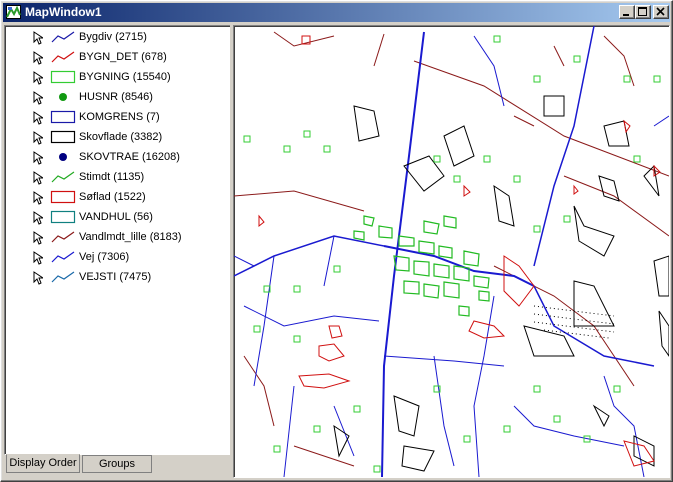 The width and height of the screenshot is (673, 482). I want to click on layer-row: HUSNR (8546), so click(118, 97).